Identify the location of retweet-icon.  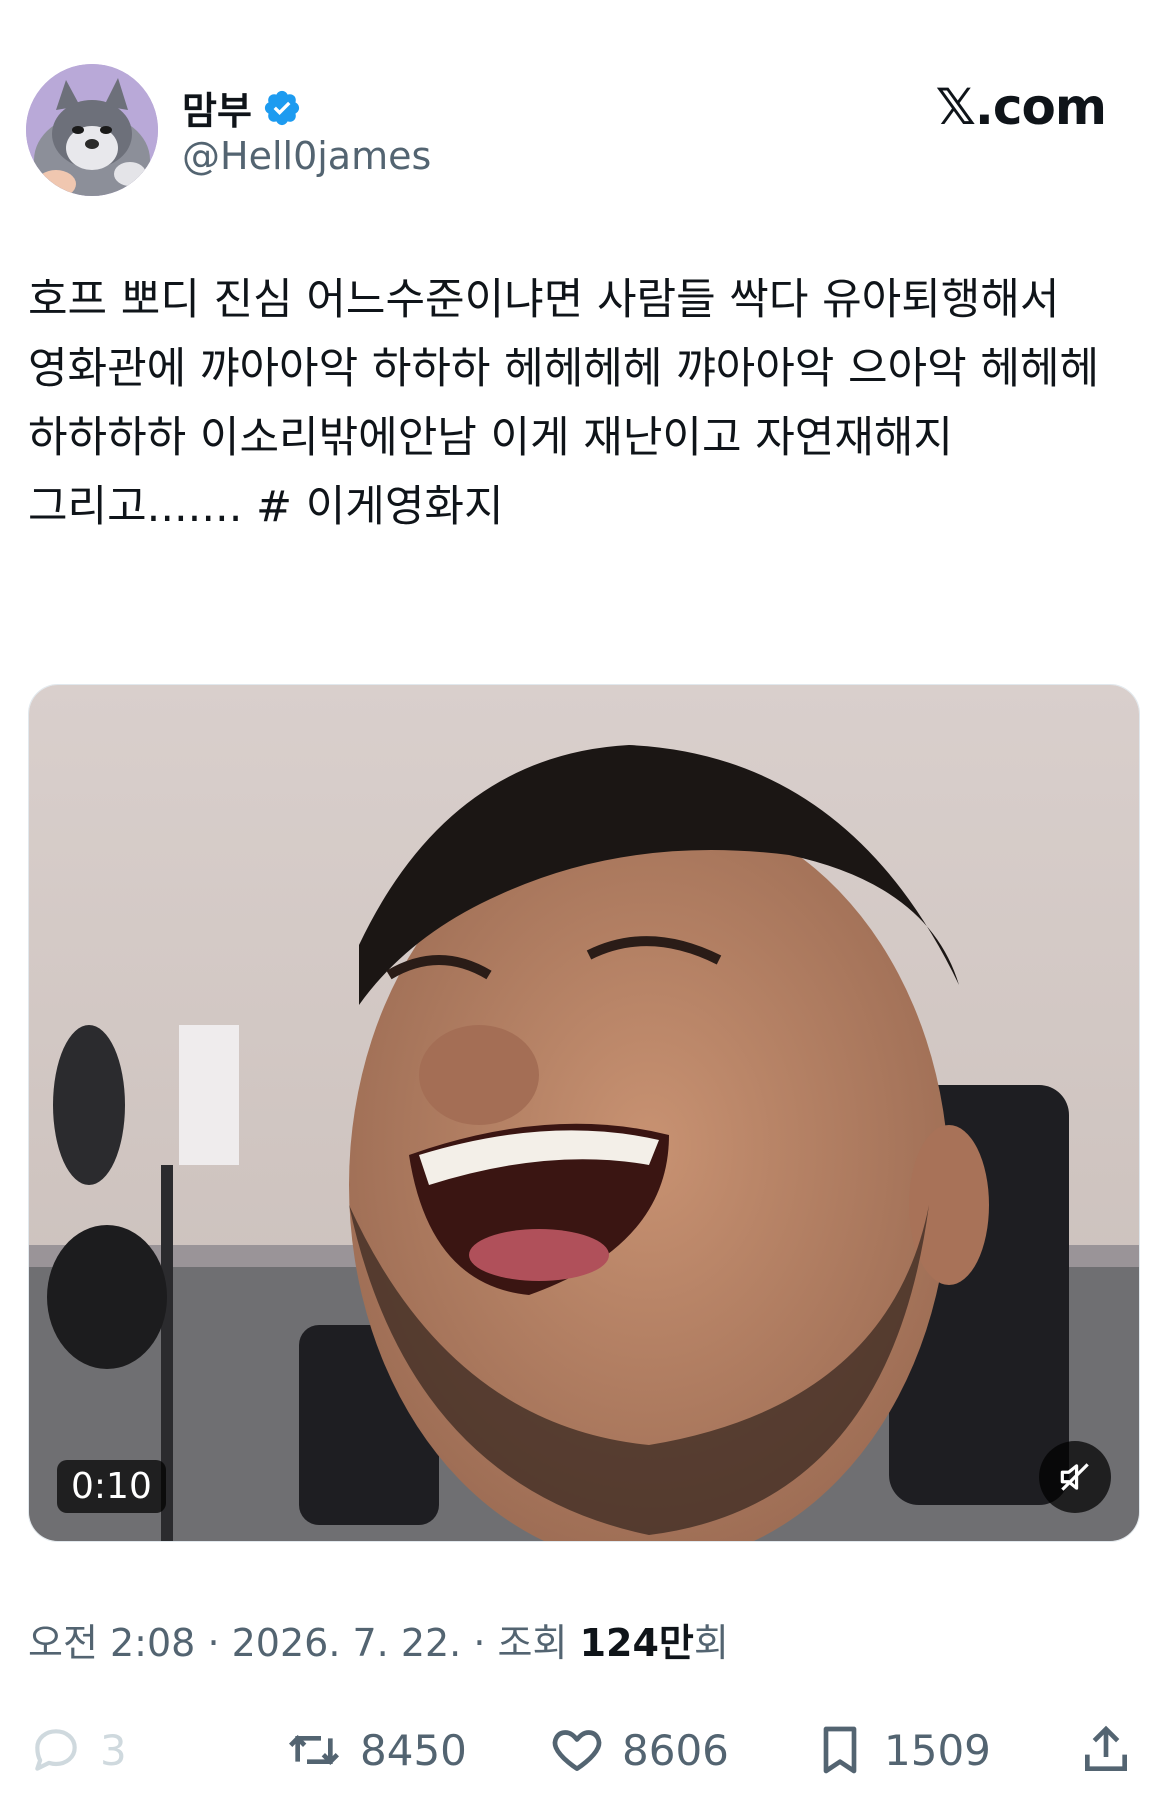
(314, 1750).